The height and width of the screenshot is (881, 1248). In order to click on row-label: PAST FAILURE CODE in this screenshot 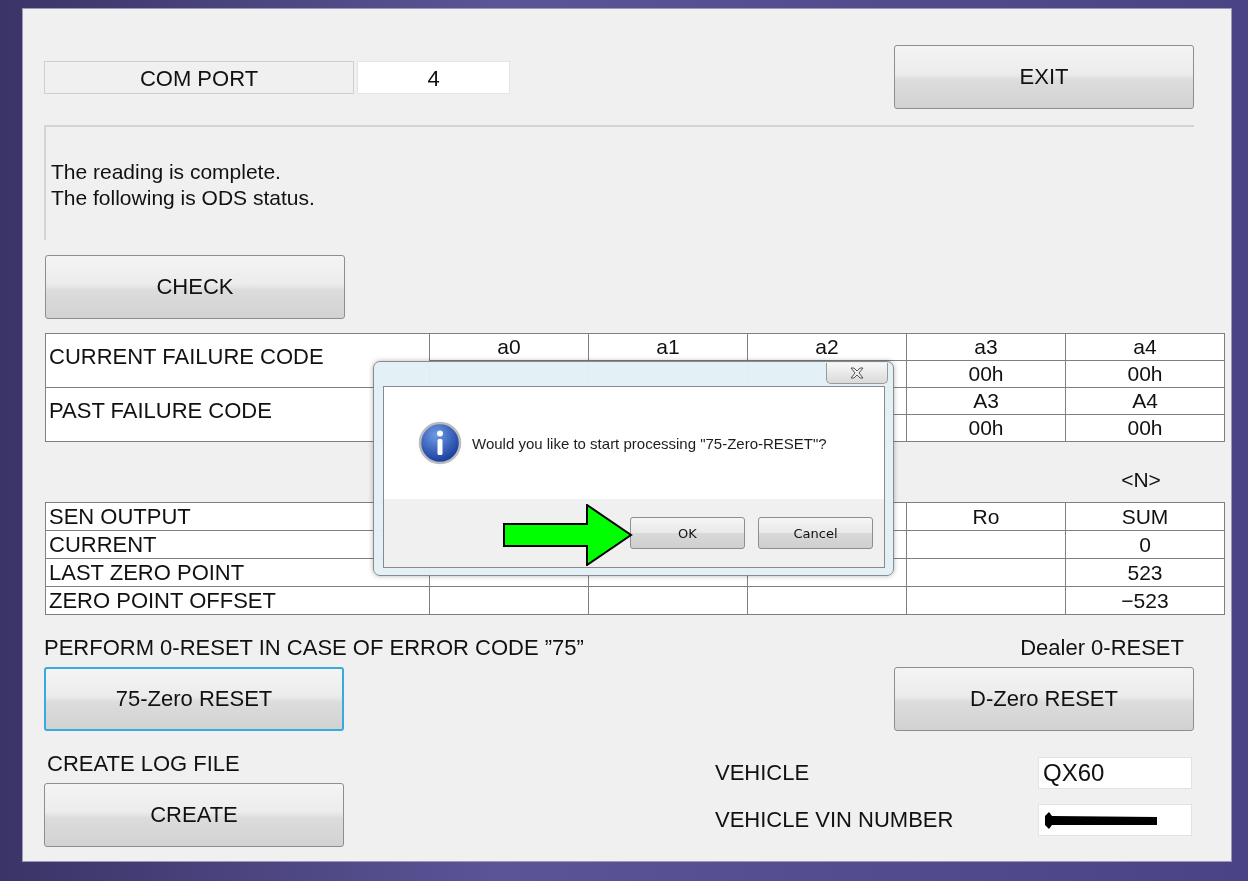, I will do `click(160, 410)`.